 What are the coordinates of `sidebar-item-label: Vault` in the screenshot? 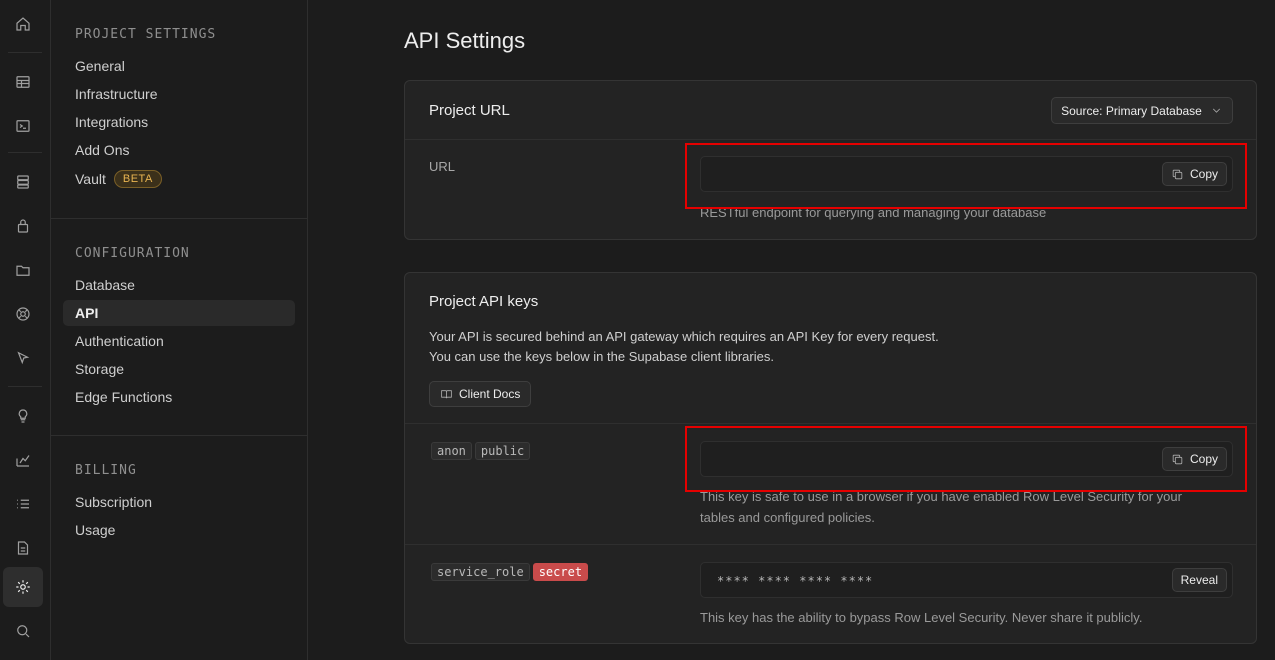 It's located at (90, 179).